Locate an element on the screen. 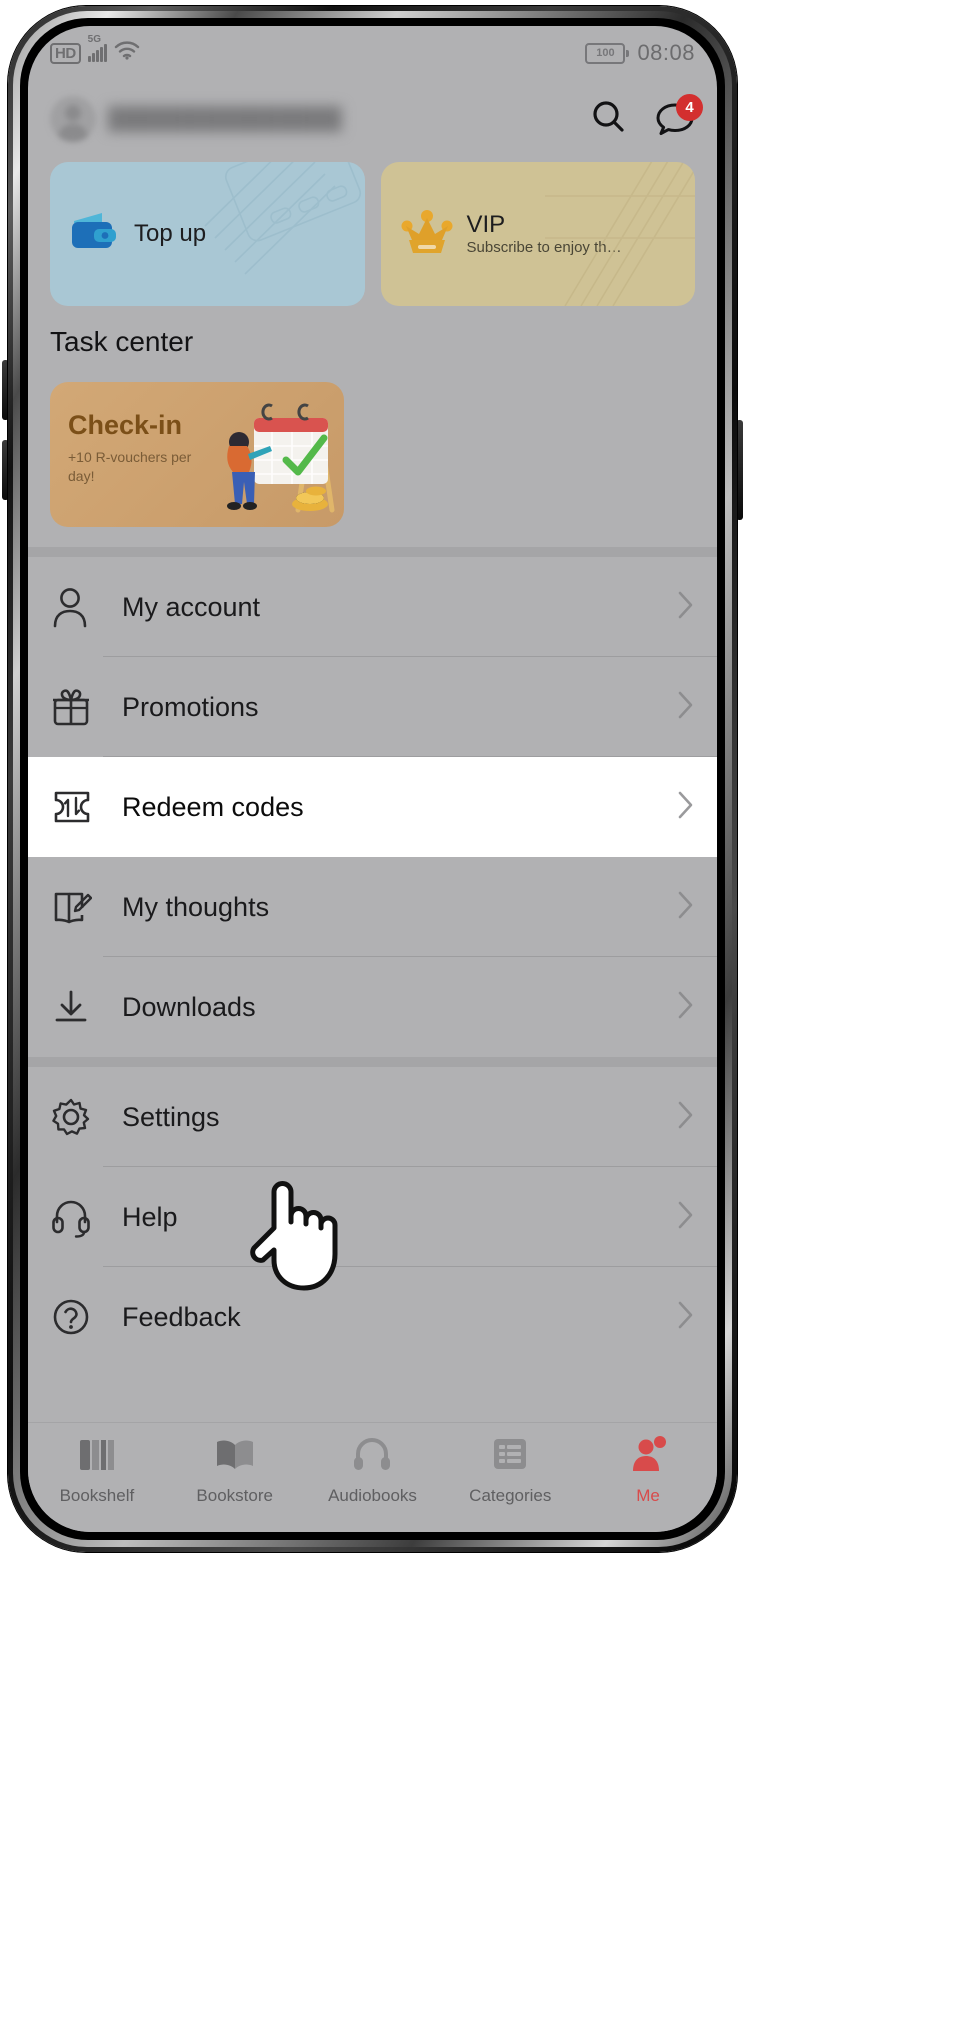 This screenshot has height=2023, width=961. check-in-subtitle: +10 R-vouchers per day! is located at coordinates (130, 466).